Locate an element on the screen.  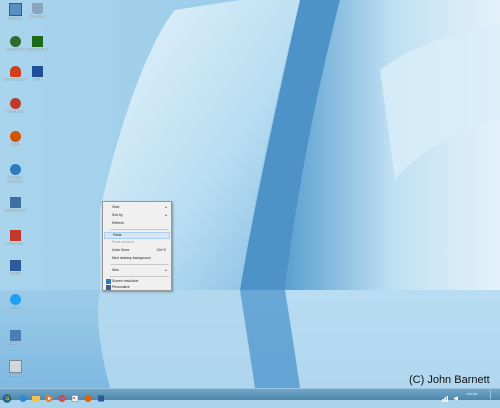
taskbar-paint is located at coordinates (75, 396).